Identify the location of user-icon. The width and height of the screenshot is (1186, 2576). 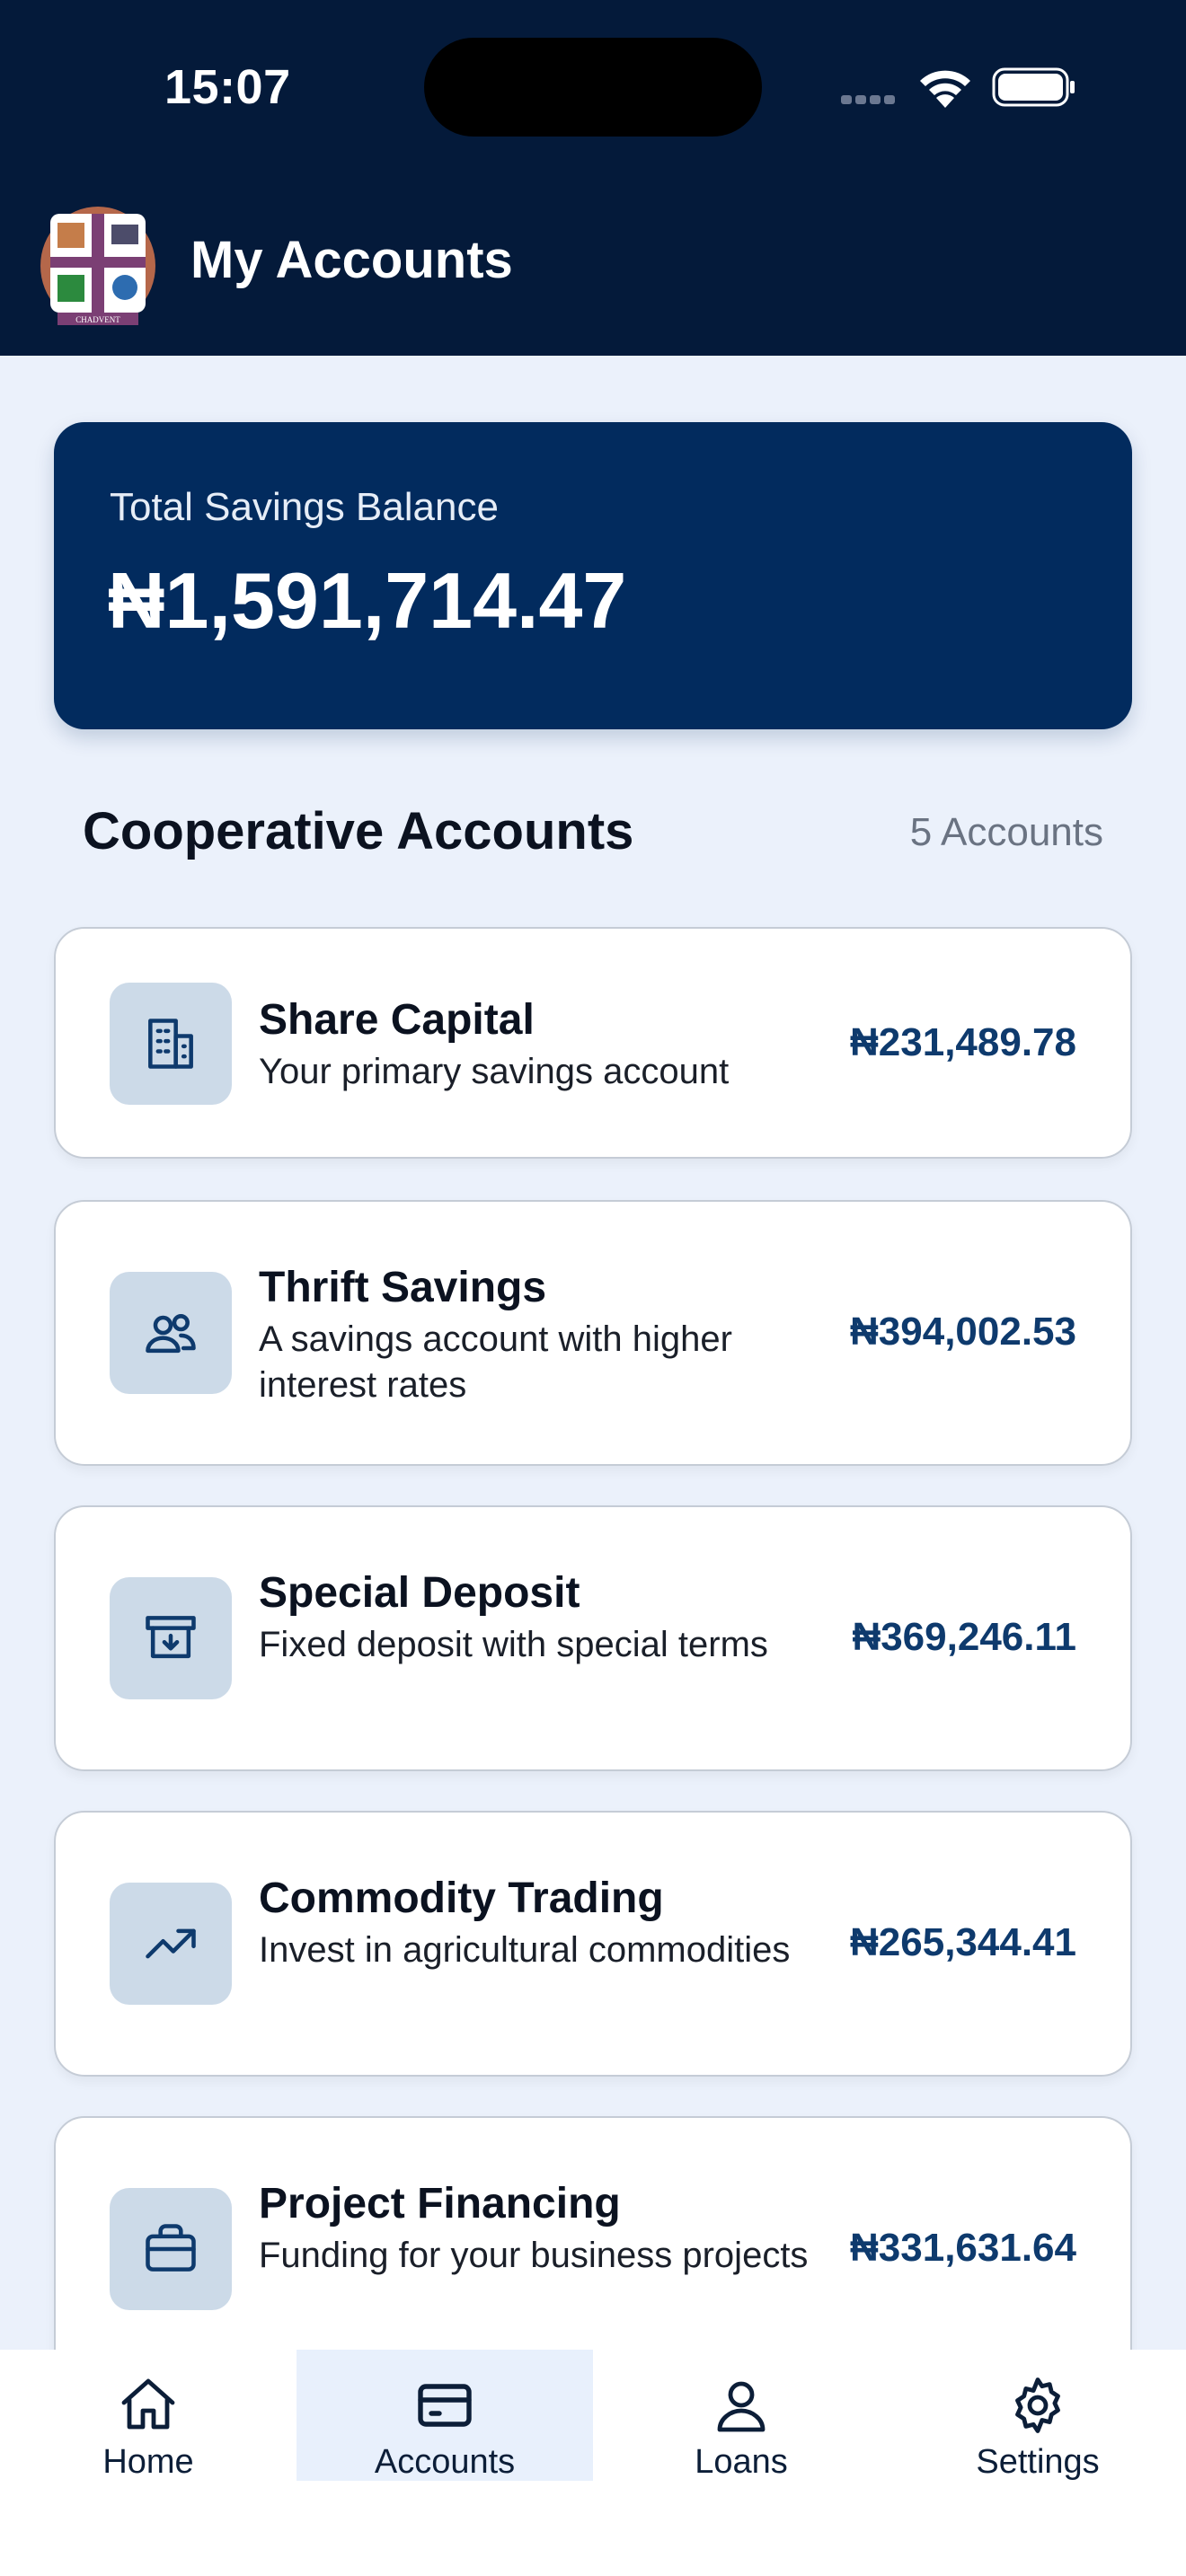
(741, 2406).